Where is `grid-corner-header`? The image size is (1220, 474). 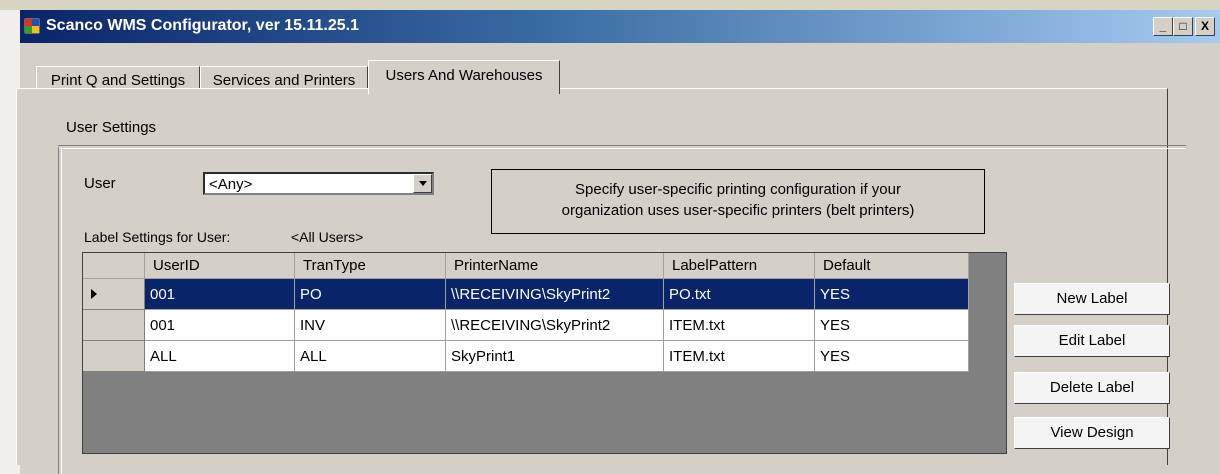
grid-corner-header is located at coordinates (114, 266).